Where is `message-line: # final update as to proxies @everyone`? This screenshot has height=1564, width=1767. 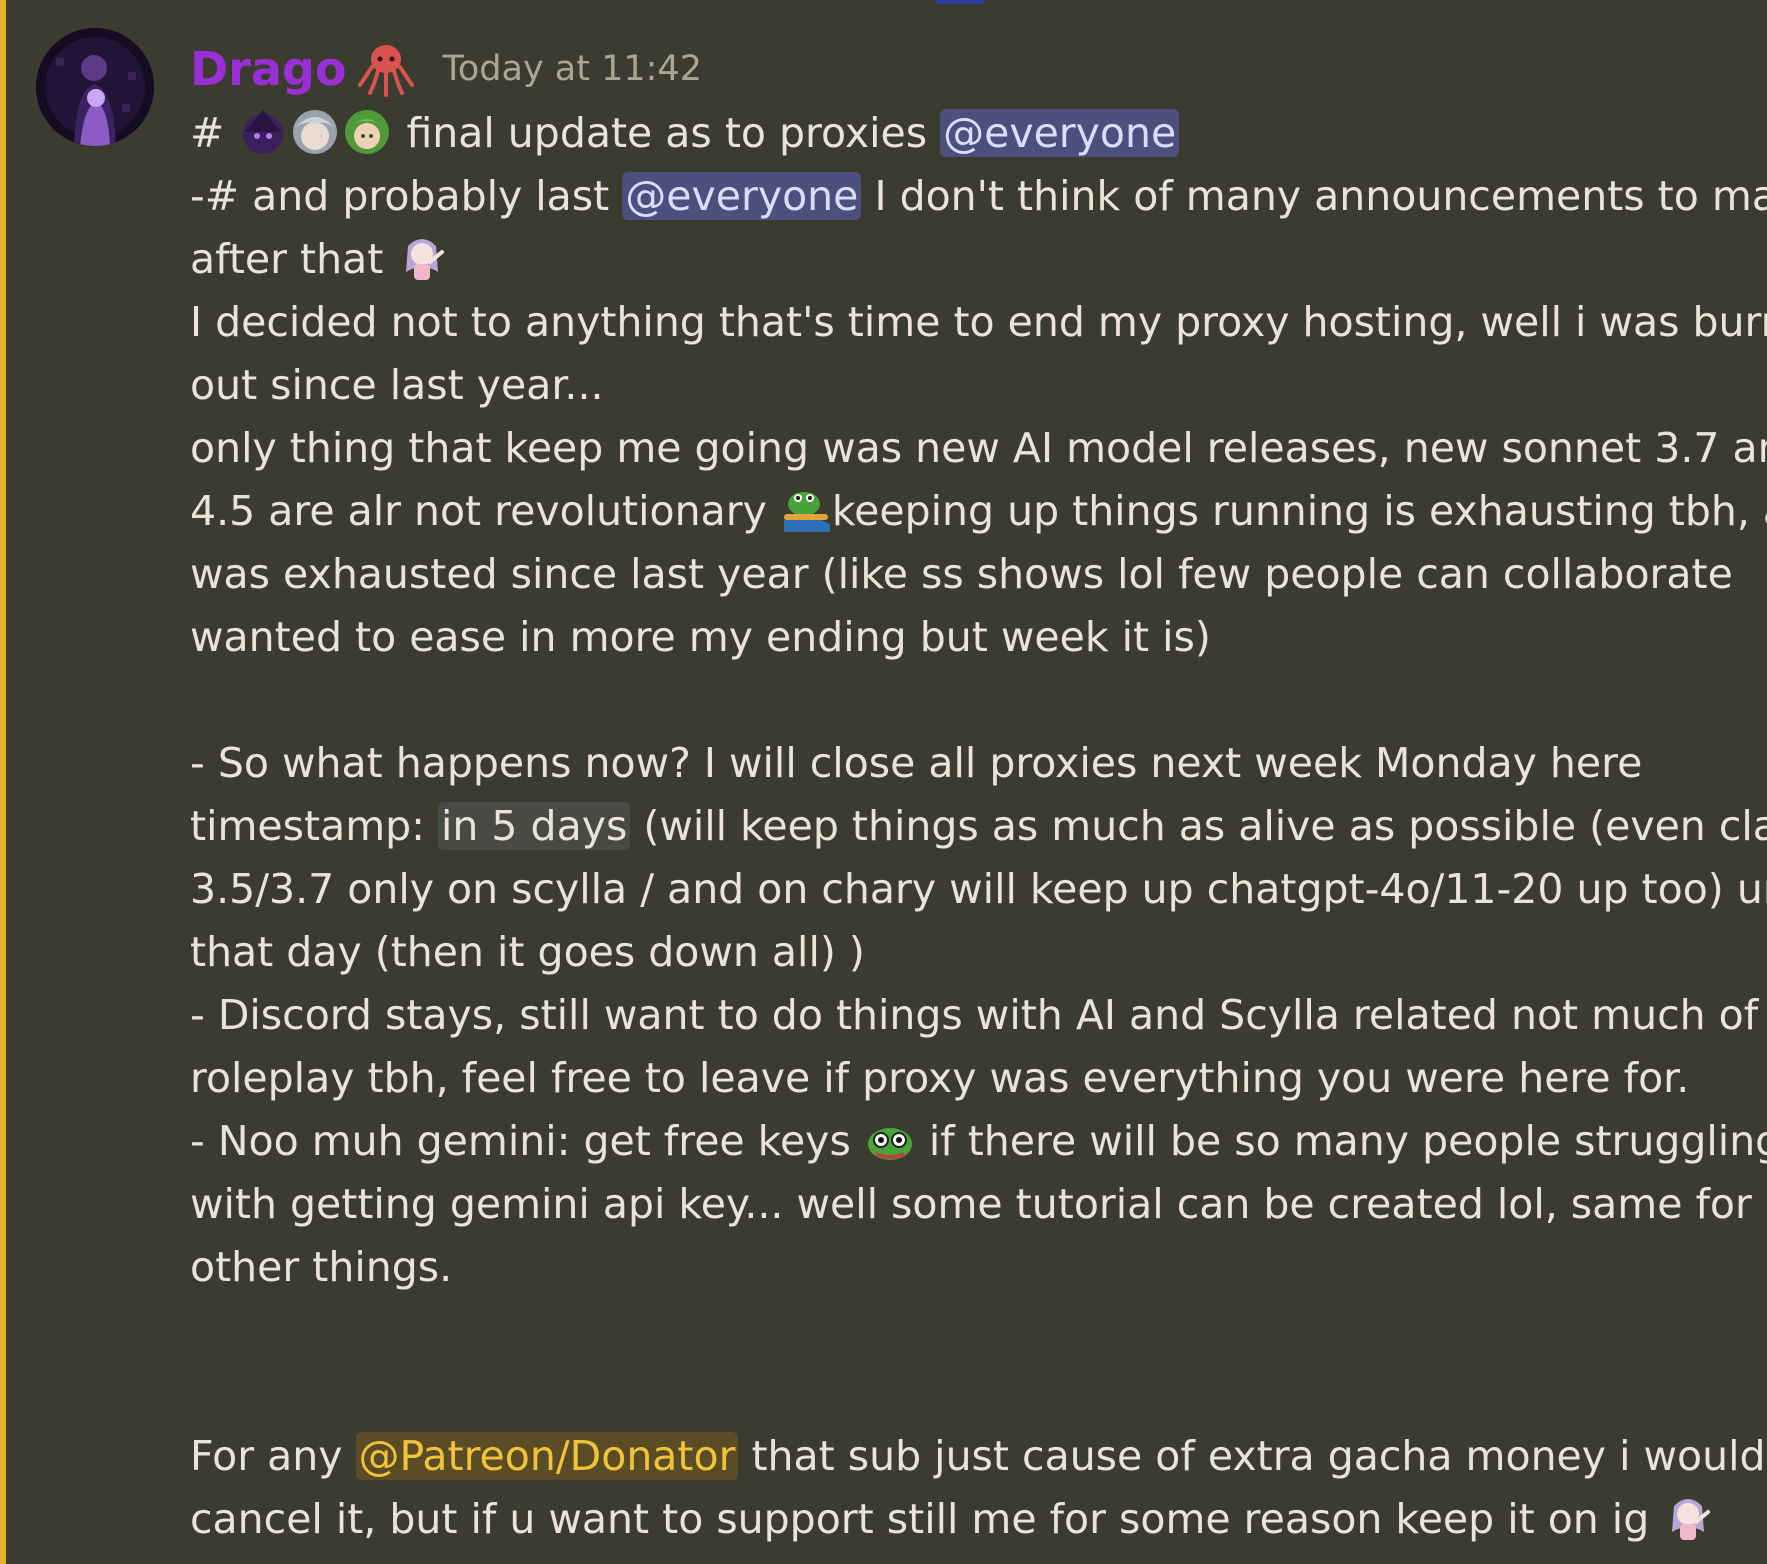 message-line: # final update as to proxies @everyone is located at coordinates (960, 133).